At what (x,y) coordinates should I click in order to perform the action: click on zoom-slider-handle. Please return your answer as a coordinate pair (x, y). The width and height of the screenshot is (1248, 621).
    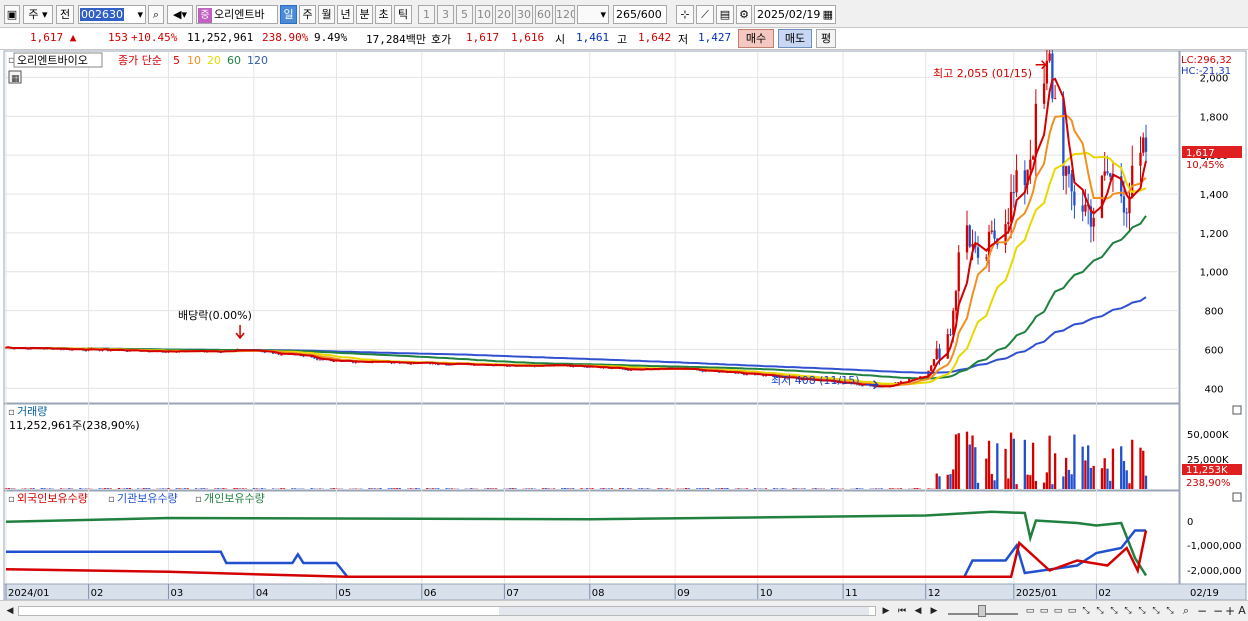
    Looking at the image, I should click on (982, 611).